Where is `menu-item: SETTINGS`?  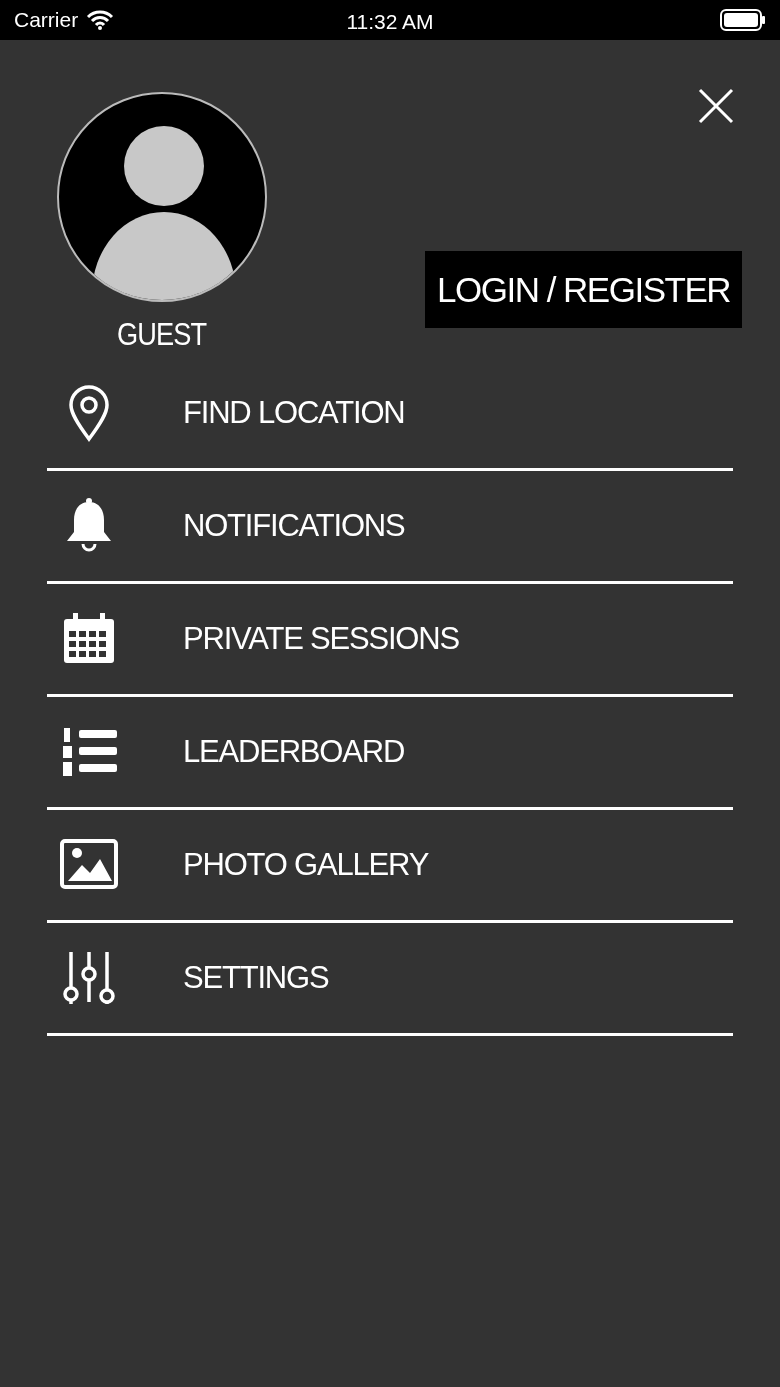 menu-item: SETTINGS is located at coordinates (256, 978).